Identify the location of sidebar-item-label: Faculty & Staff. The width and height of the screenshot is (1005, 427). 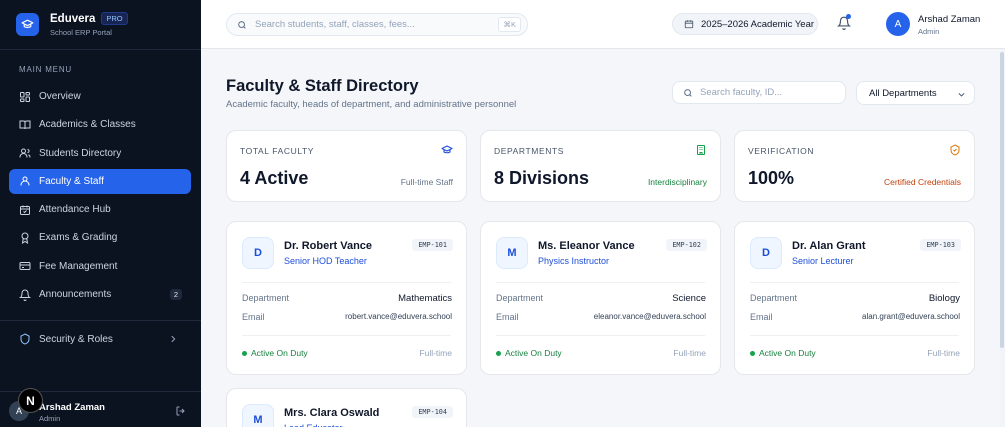
(71, 181).